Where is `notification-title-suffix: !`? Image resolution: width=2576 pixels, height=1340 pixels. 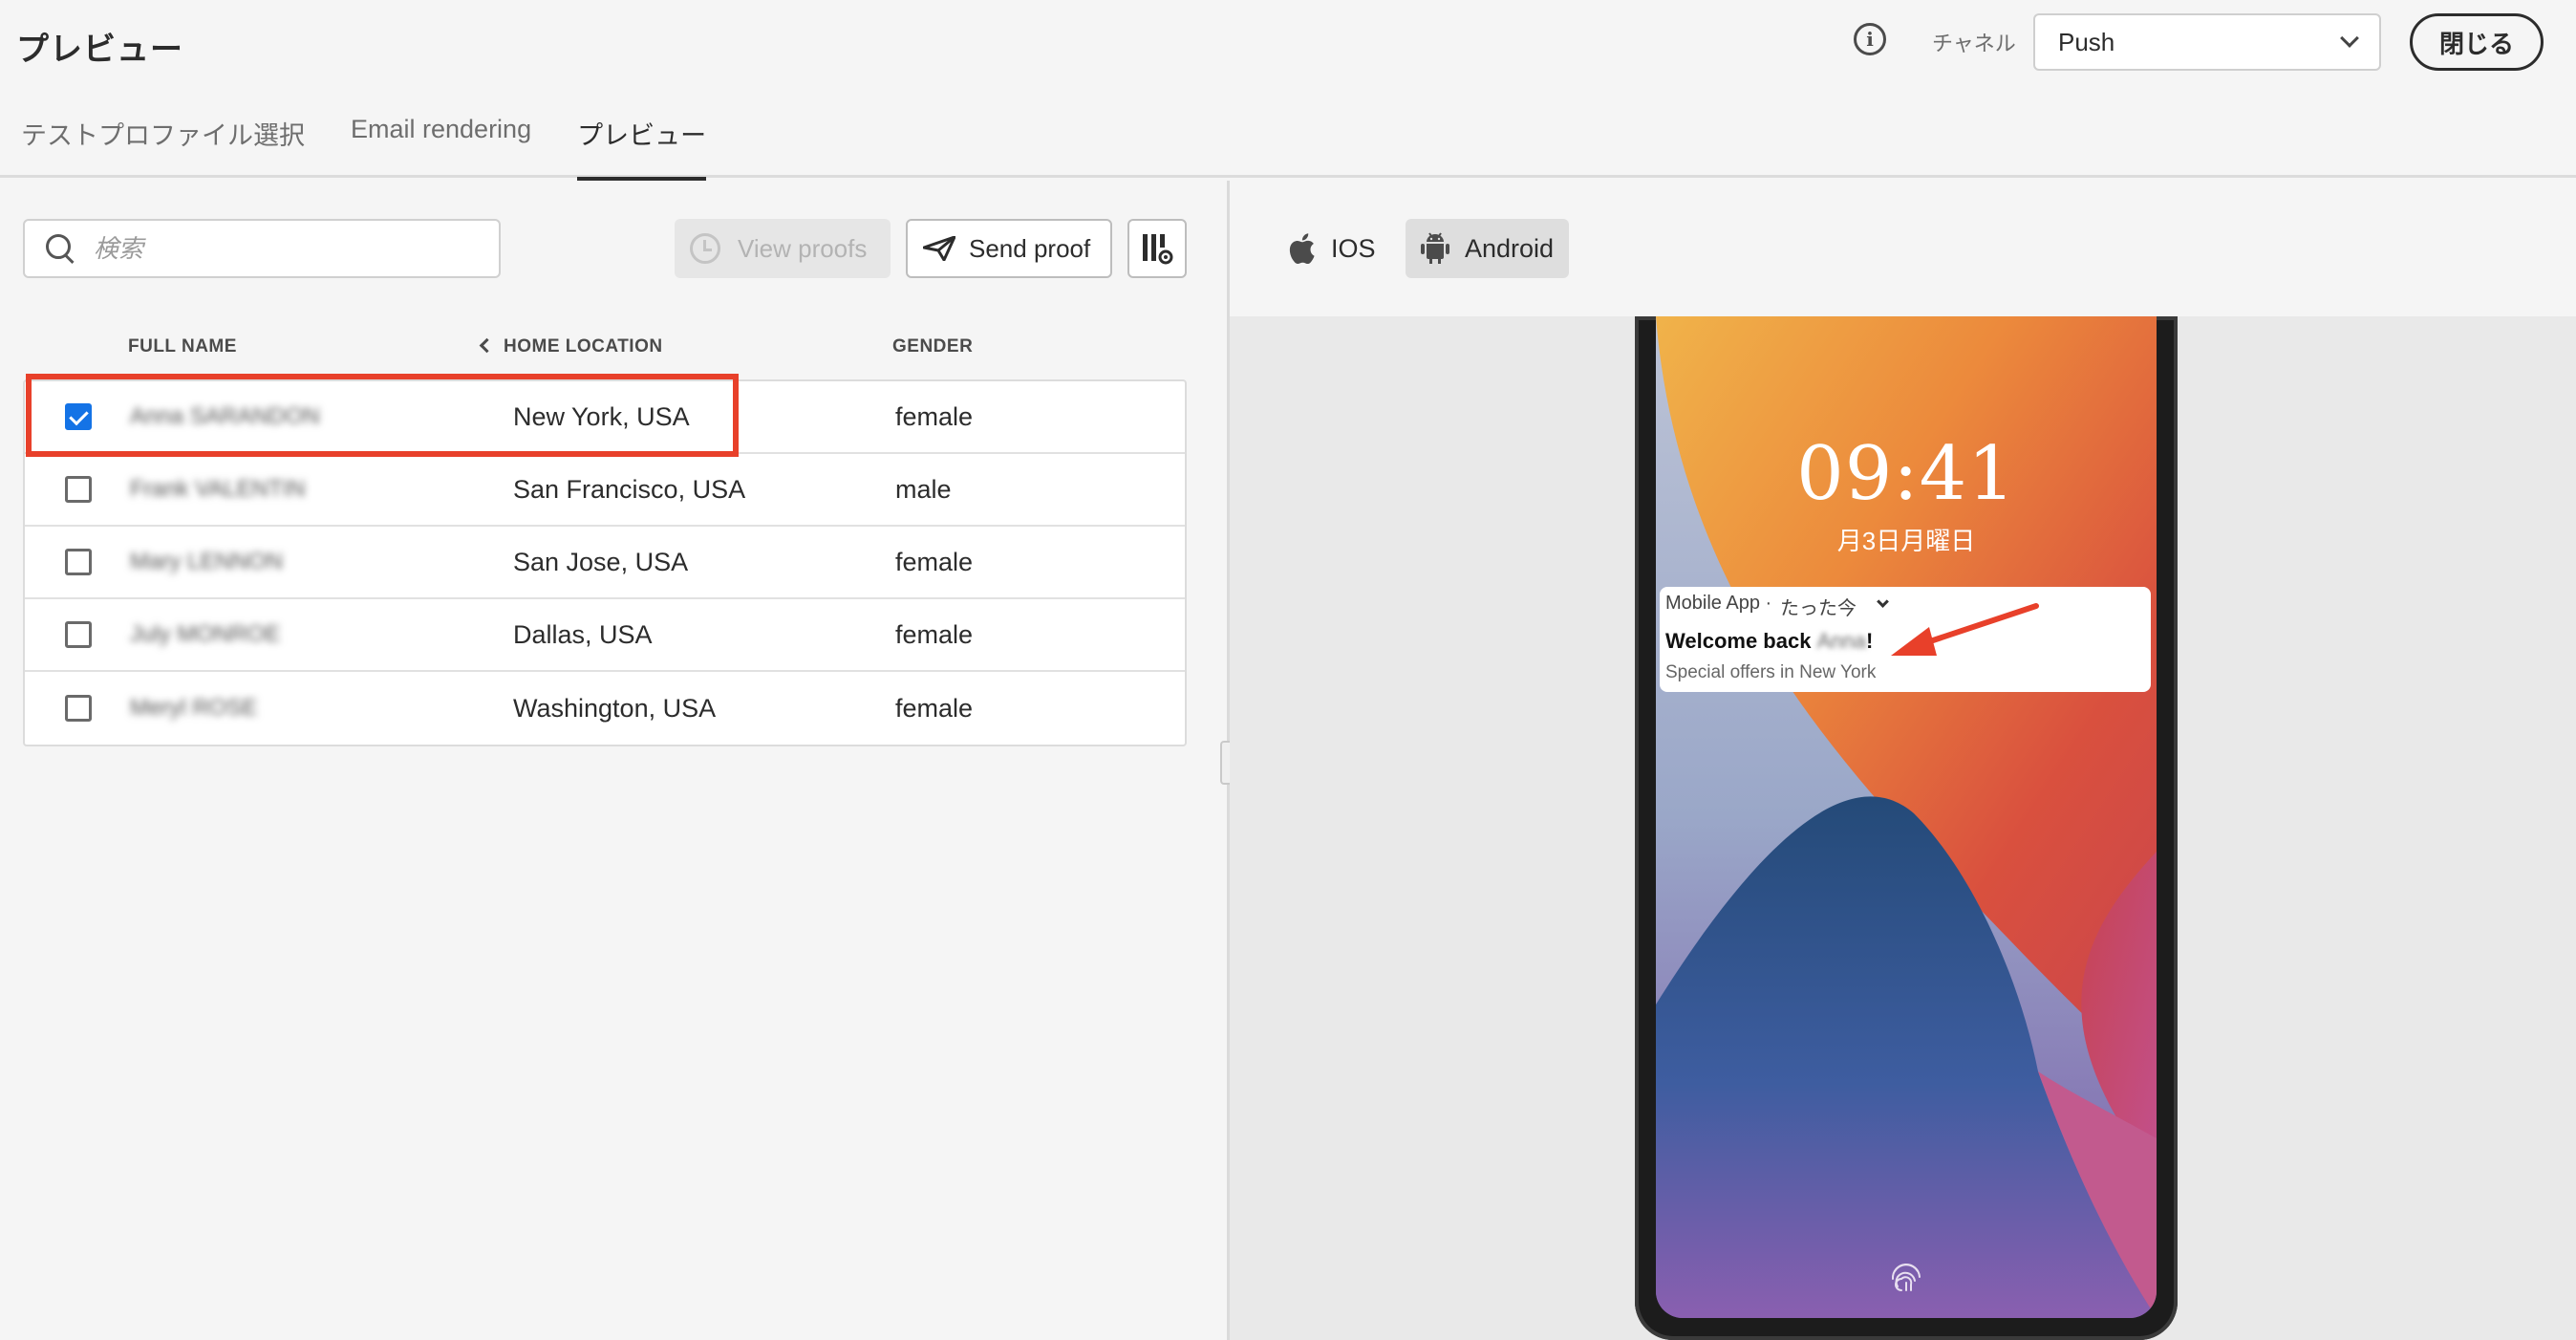 notification-title-suffix: ! is located at coordinates (1869, 641).